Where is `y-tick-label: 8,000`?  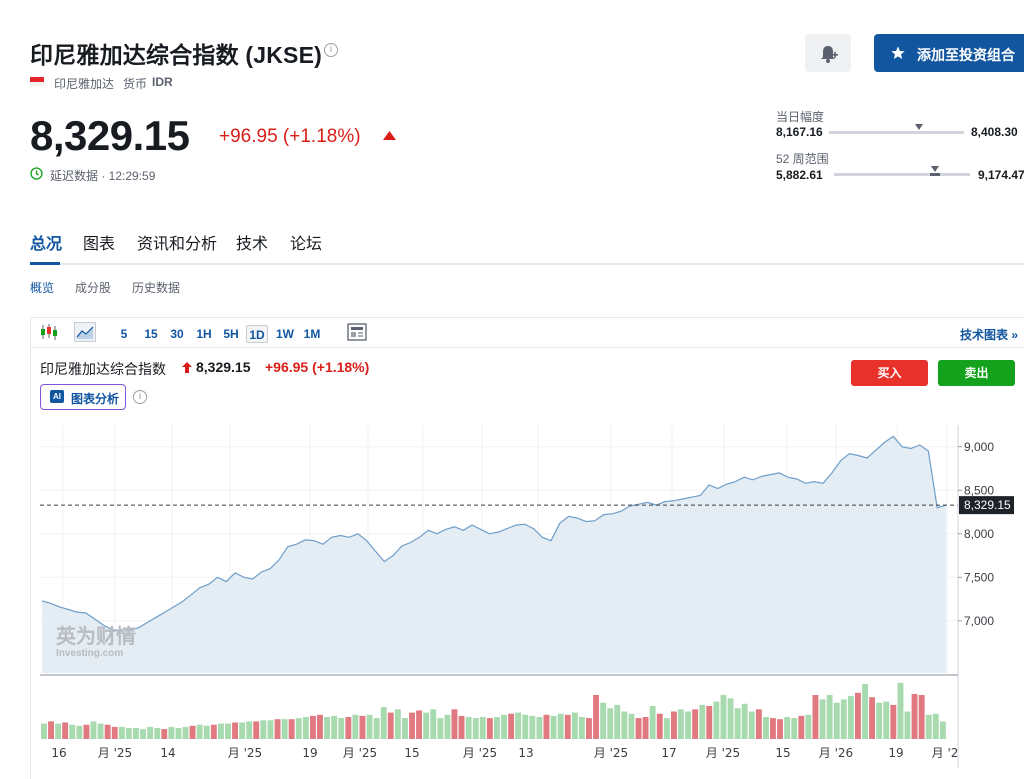
y-tick-label: 8,000 is located at coordinates (979, 534).